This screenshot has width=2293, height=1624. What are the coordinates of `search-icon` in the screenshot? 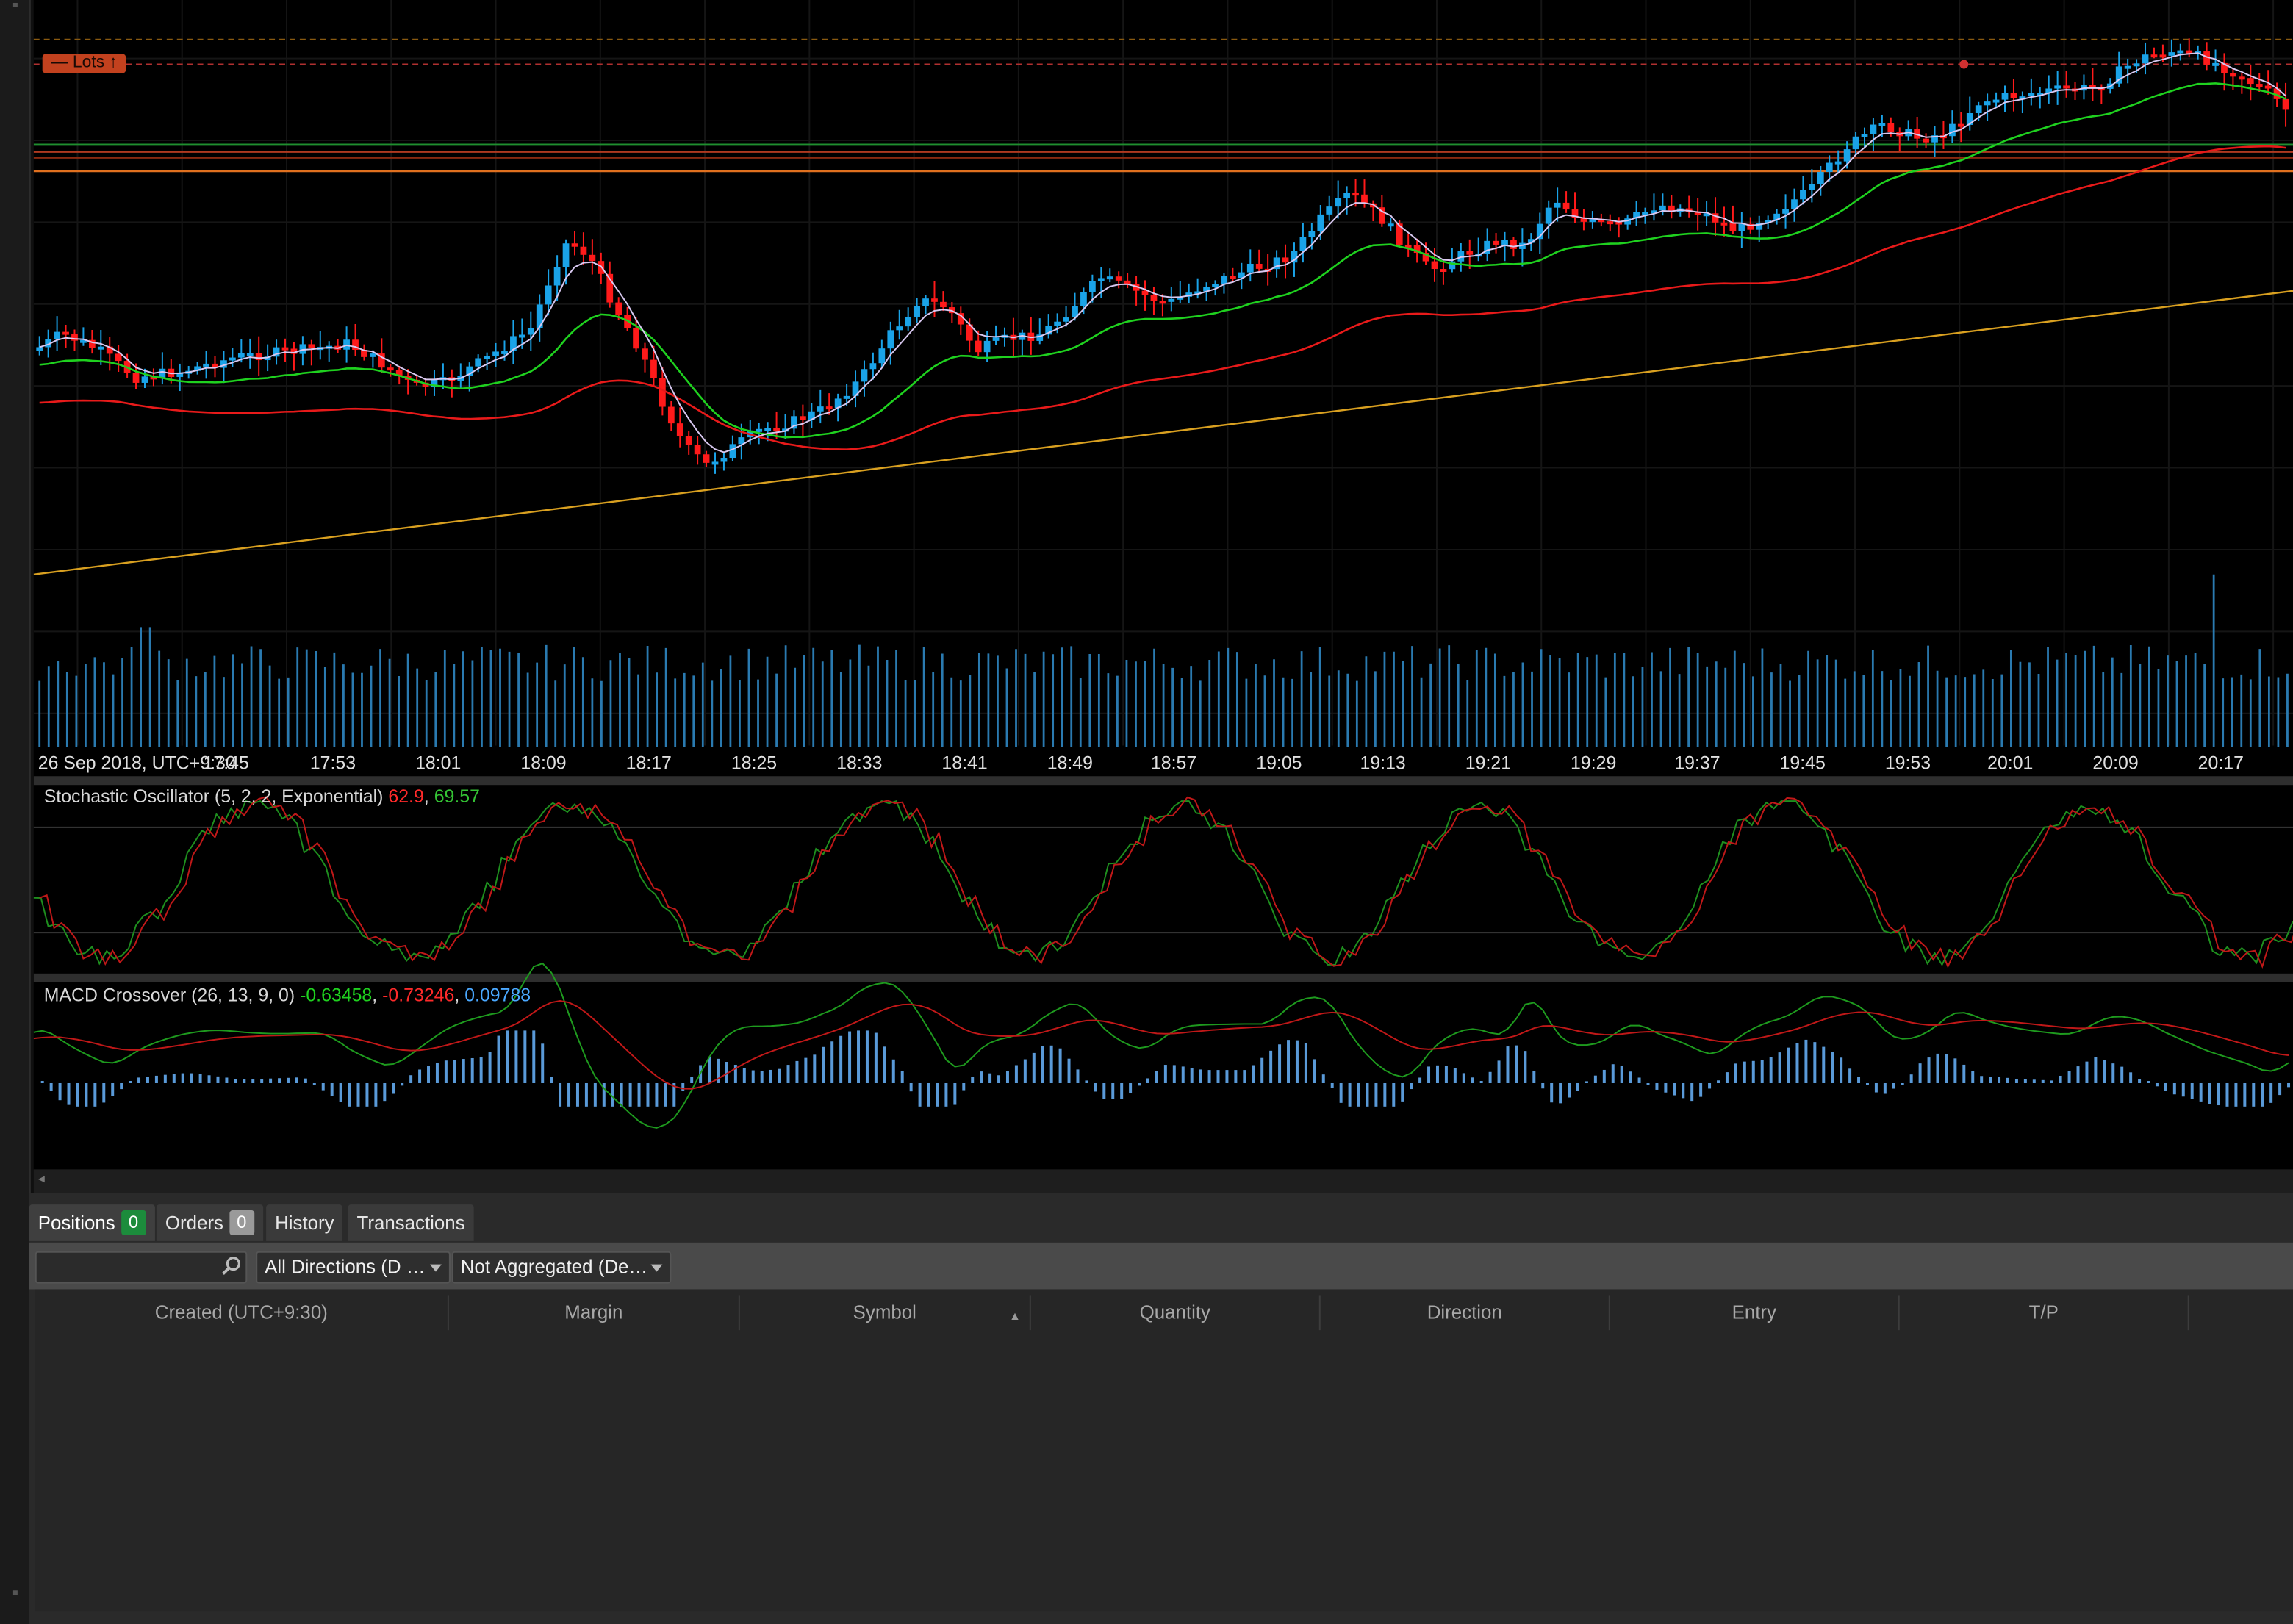 It's located at (231, 1266).